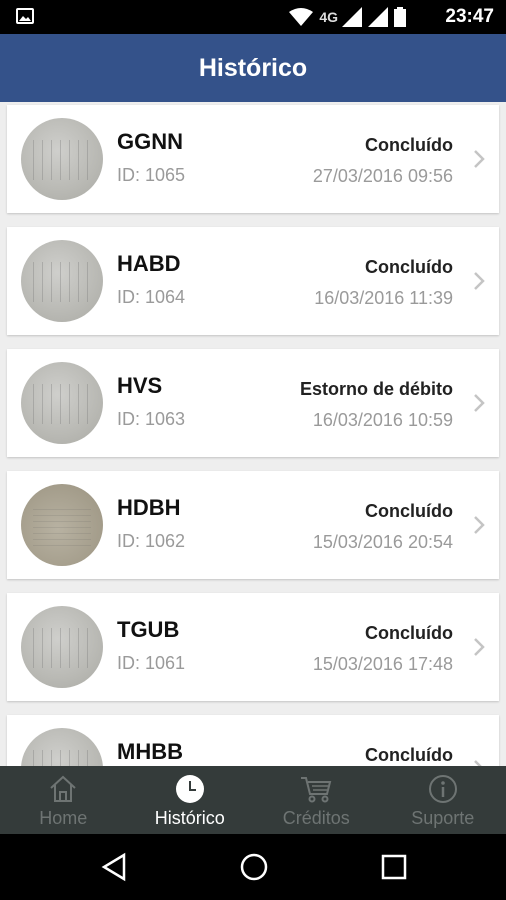 This screenshot has height=900, width=506. I want to click on home-icon, so click(63, 788).